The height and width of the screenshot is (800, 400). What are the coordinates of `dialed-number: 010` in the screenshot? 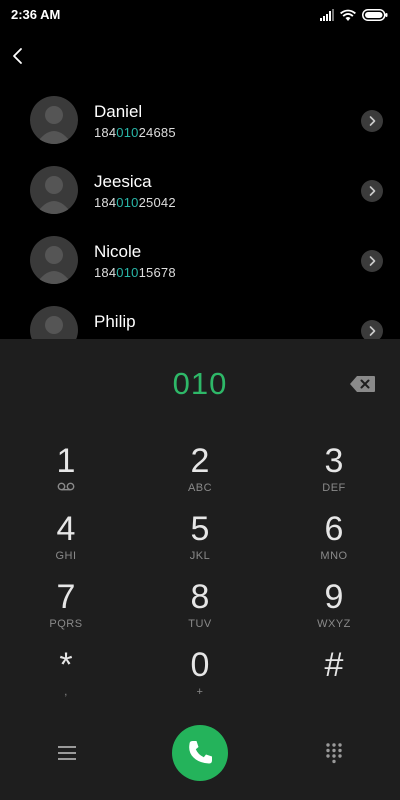 It's located at (200, 384).